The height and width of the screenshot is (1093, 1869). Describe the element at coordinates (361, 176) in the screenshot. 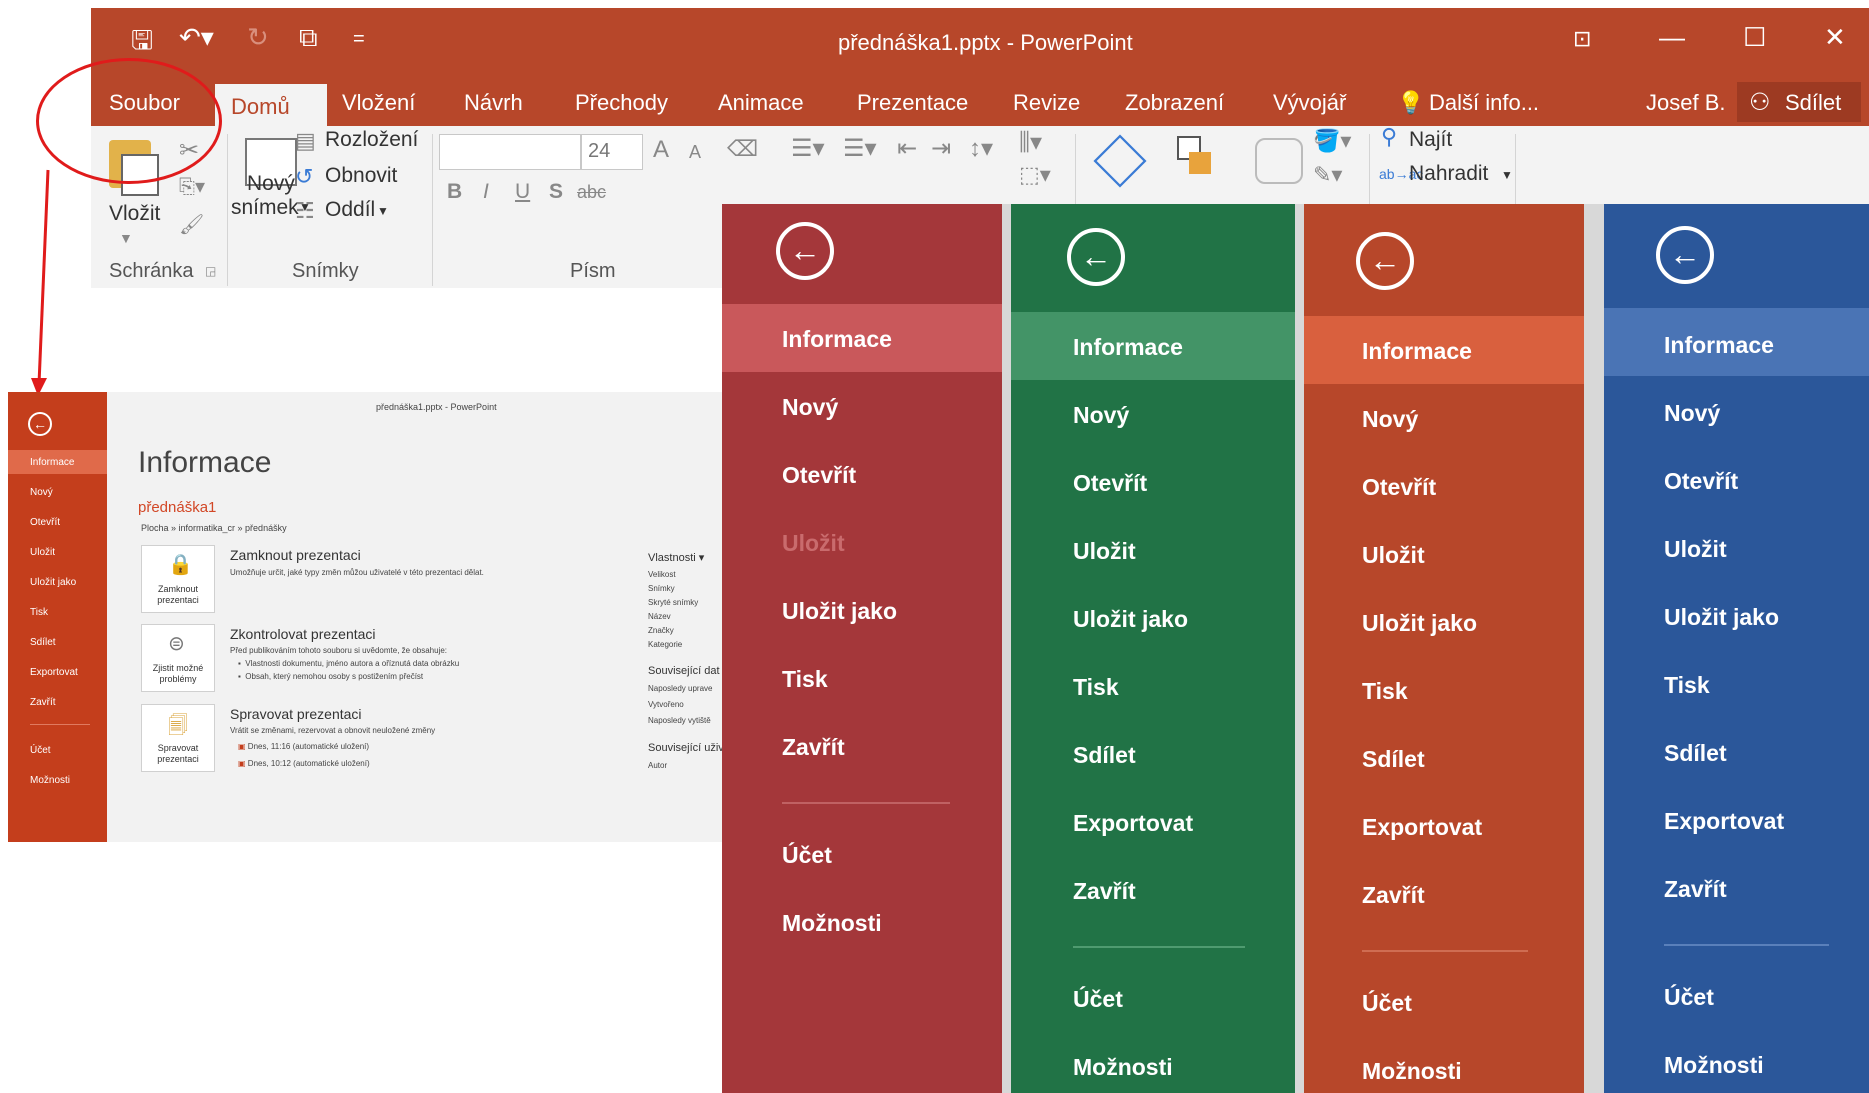

I see `reset-button: Obnovit` at that location.